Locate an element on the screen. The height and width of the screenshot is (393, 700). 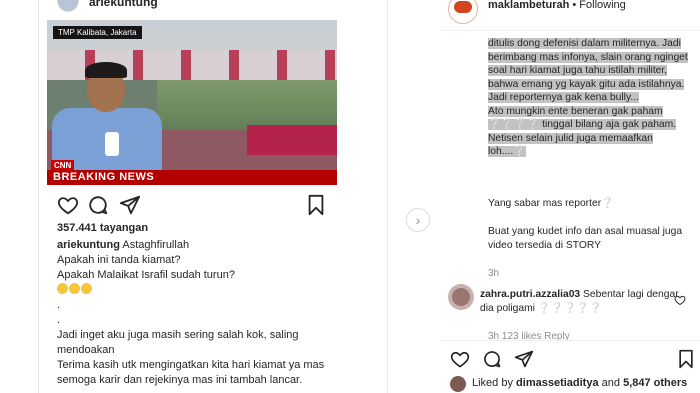
comment-like-heart-icon is located at coordinates (680, 300).